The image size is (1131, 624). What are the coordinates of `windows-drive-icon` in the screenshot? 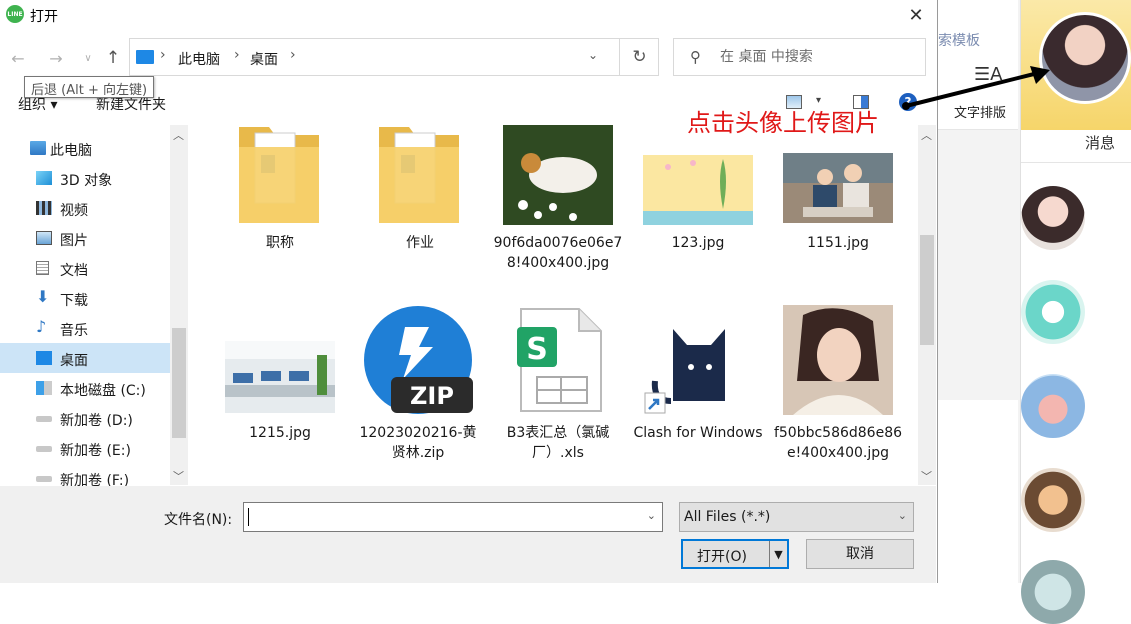 It's located at (44, 388).